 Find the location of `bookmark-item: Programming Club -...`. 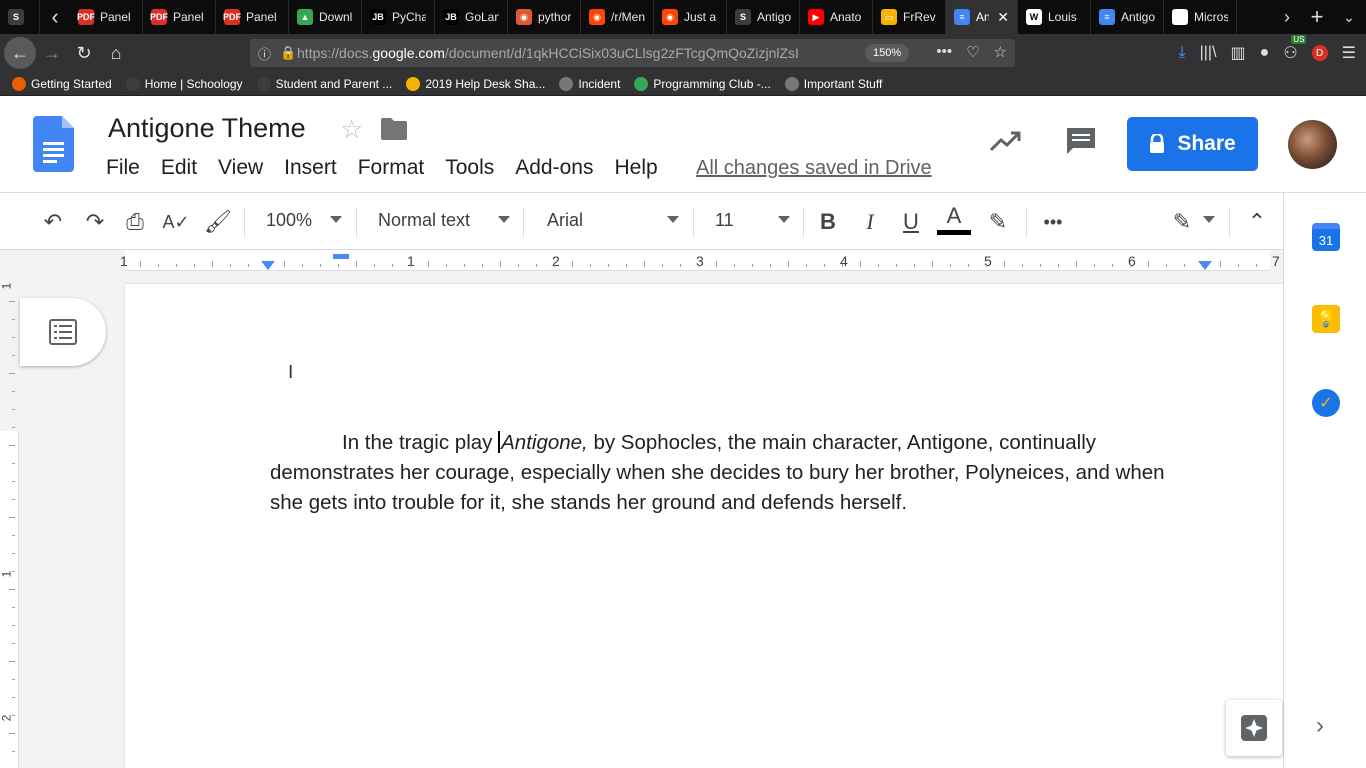

bookmark-item: Programming Club -... is located at coordinates (702, 83).